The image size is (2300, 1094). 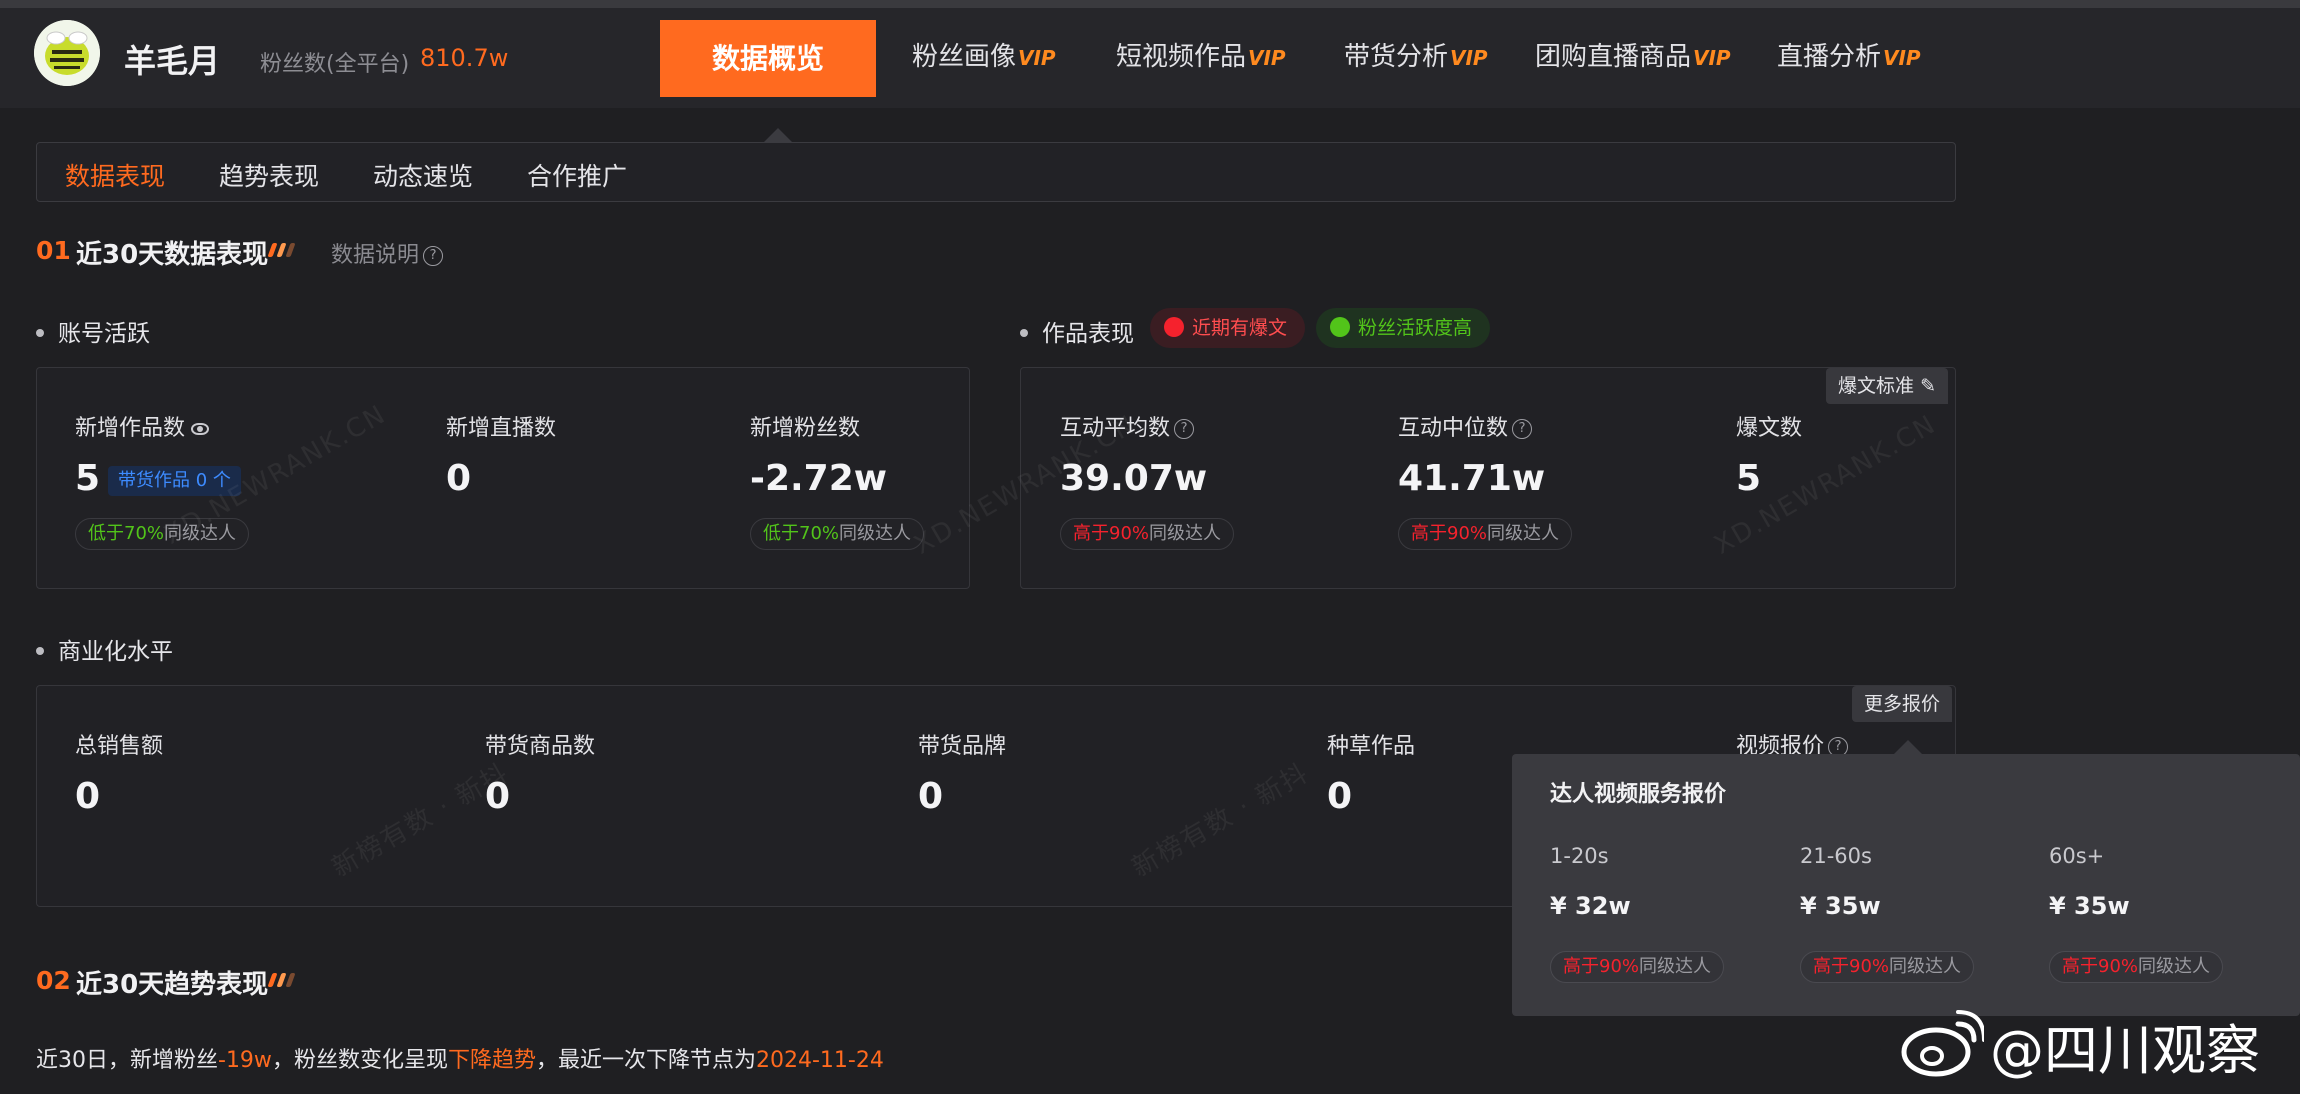 What do you see at coordinates (1836, 856) in the screenshot?
I see `quote-range: 21-60s` at bounding box center [1836, 856].